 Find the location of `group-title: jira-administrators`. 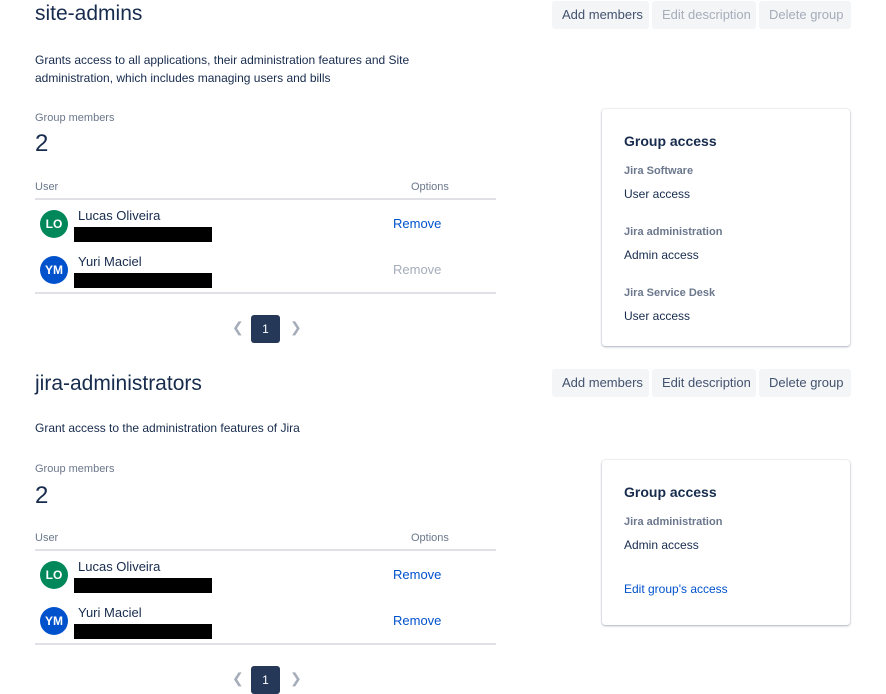

group-title: jira-administrators is located at coordinates (118, 383).